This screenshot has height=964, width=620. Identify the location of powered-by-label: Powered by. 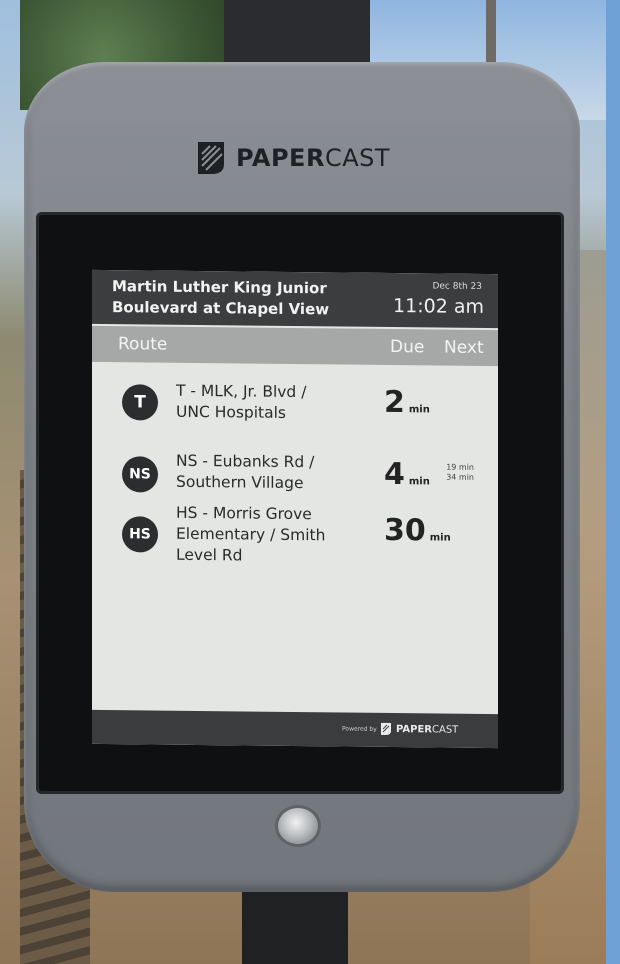
(359, 729).